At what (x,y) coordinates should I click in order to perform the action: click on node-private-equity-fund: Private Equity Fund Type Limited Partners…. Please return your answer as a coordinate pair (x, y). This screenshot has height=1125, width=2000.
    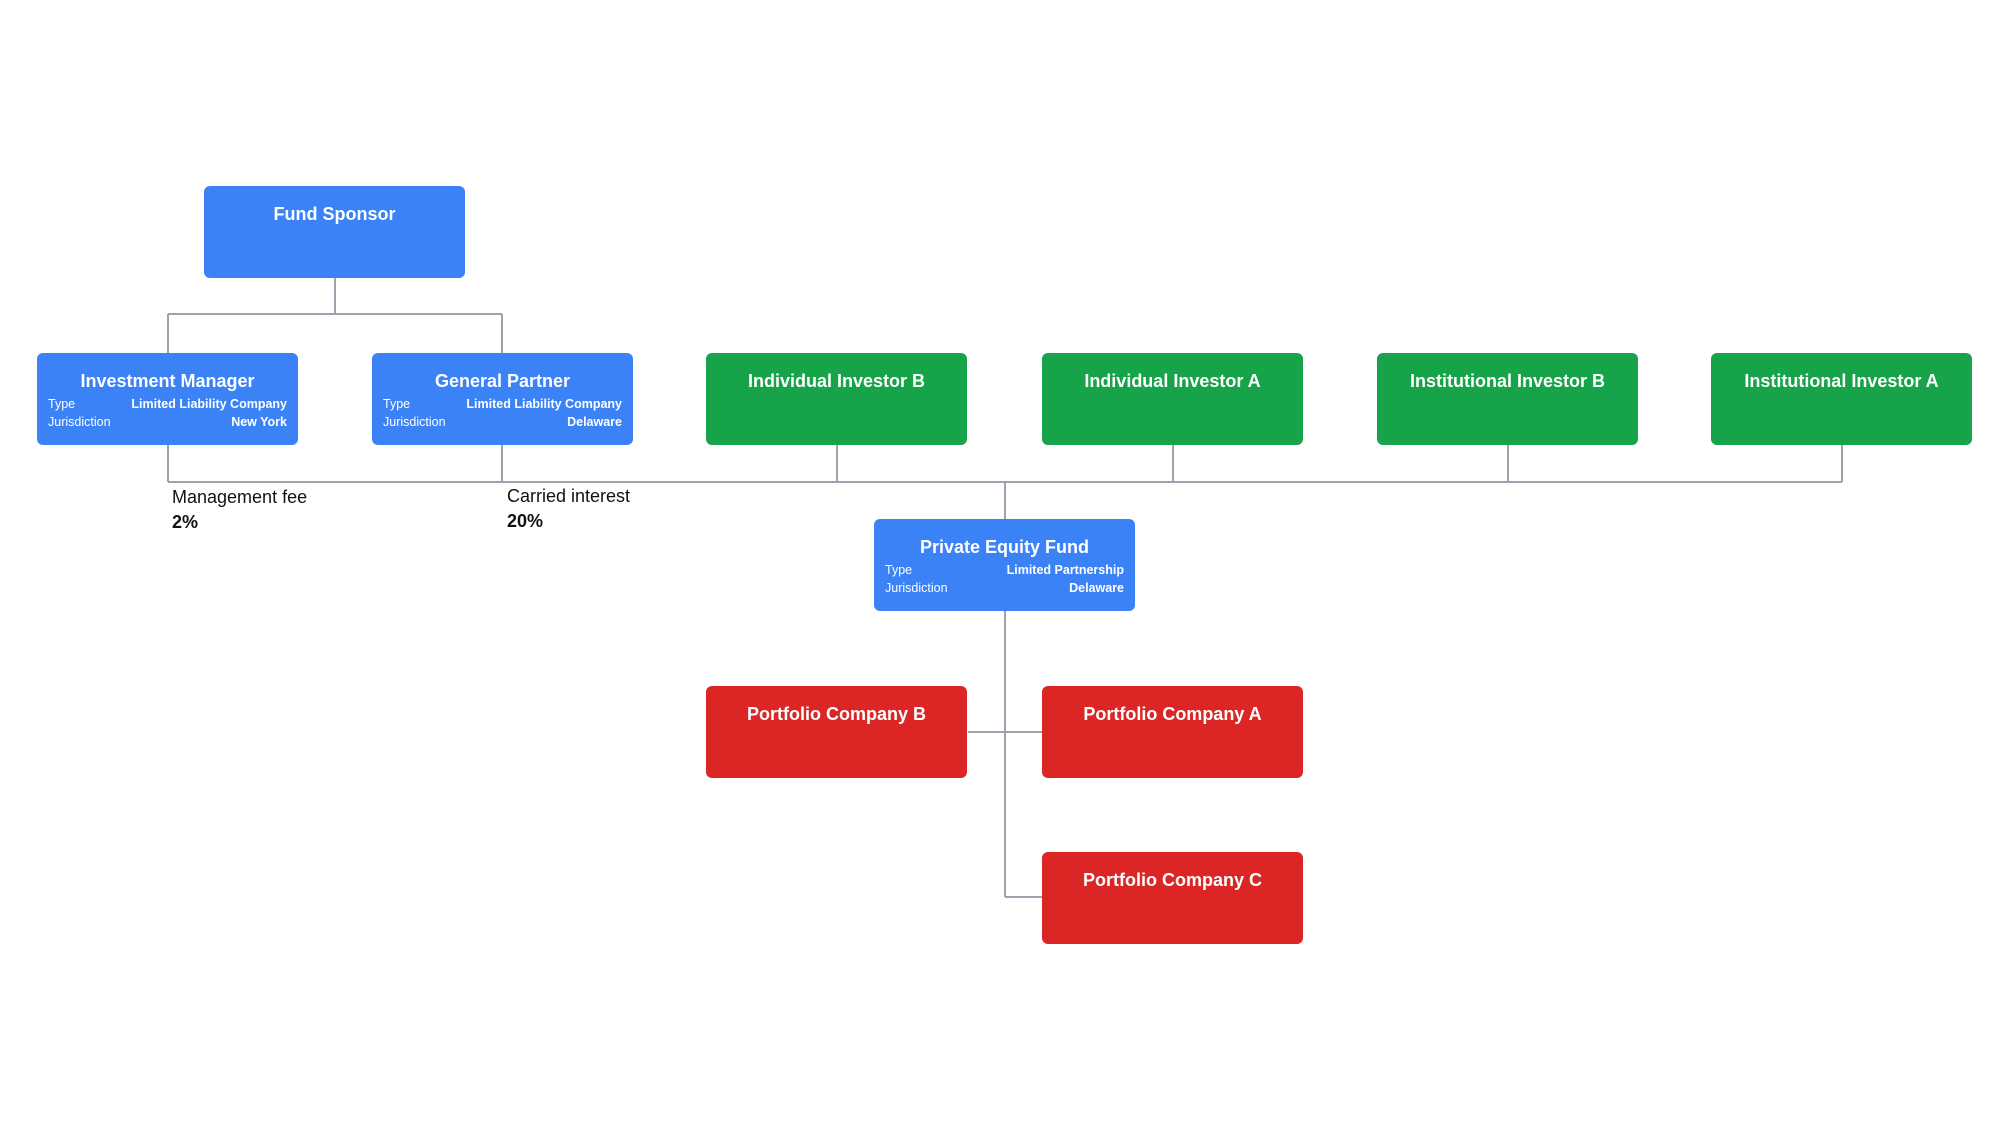
    Looking at the image, I should click on (1004, 565).